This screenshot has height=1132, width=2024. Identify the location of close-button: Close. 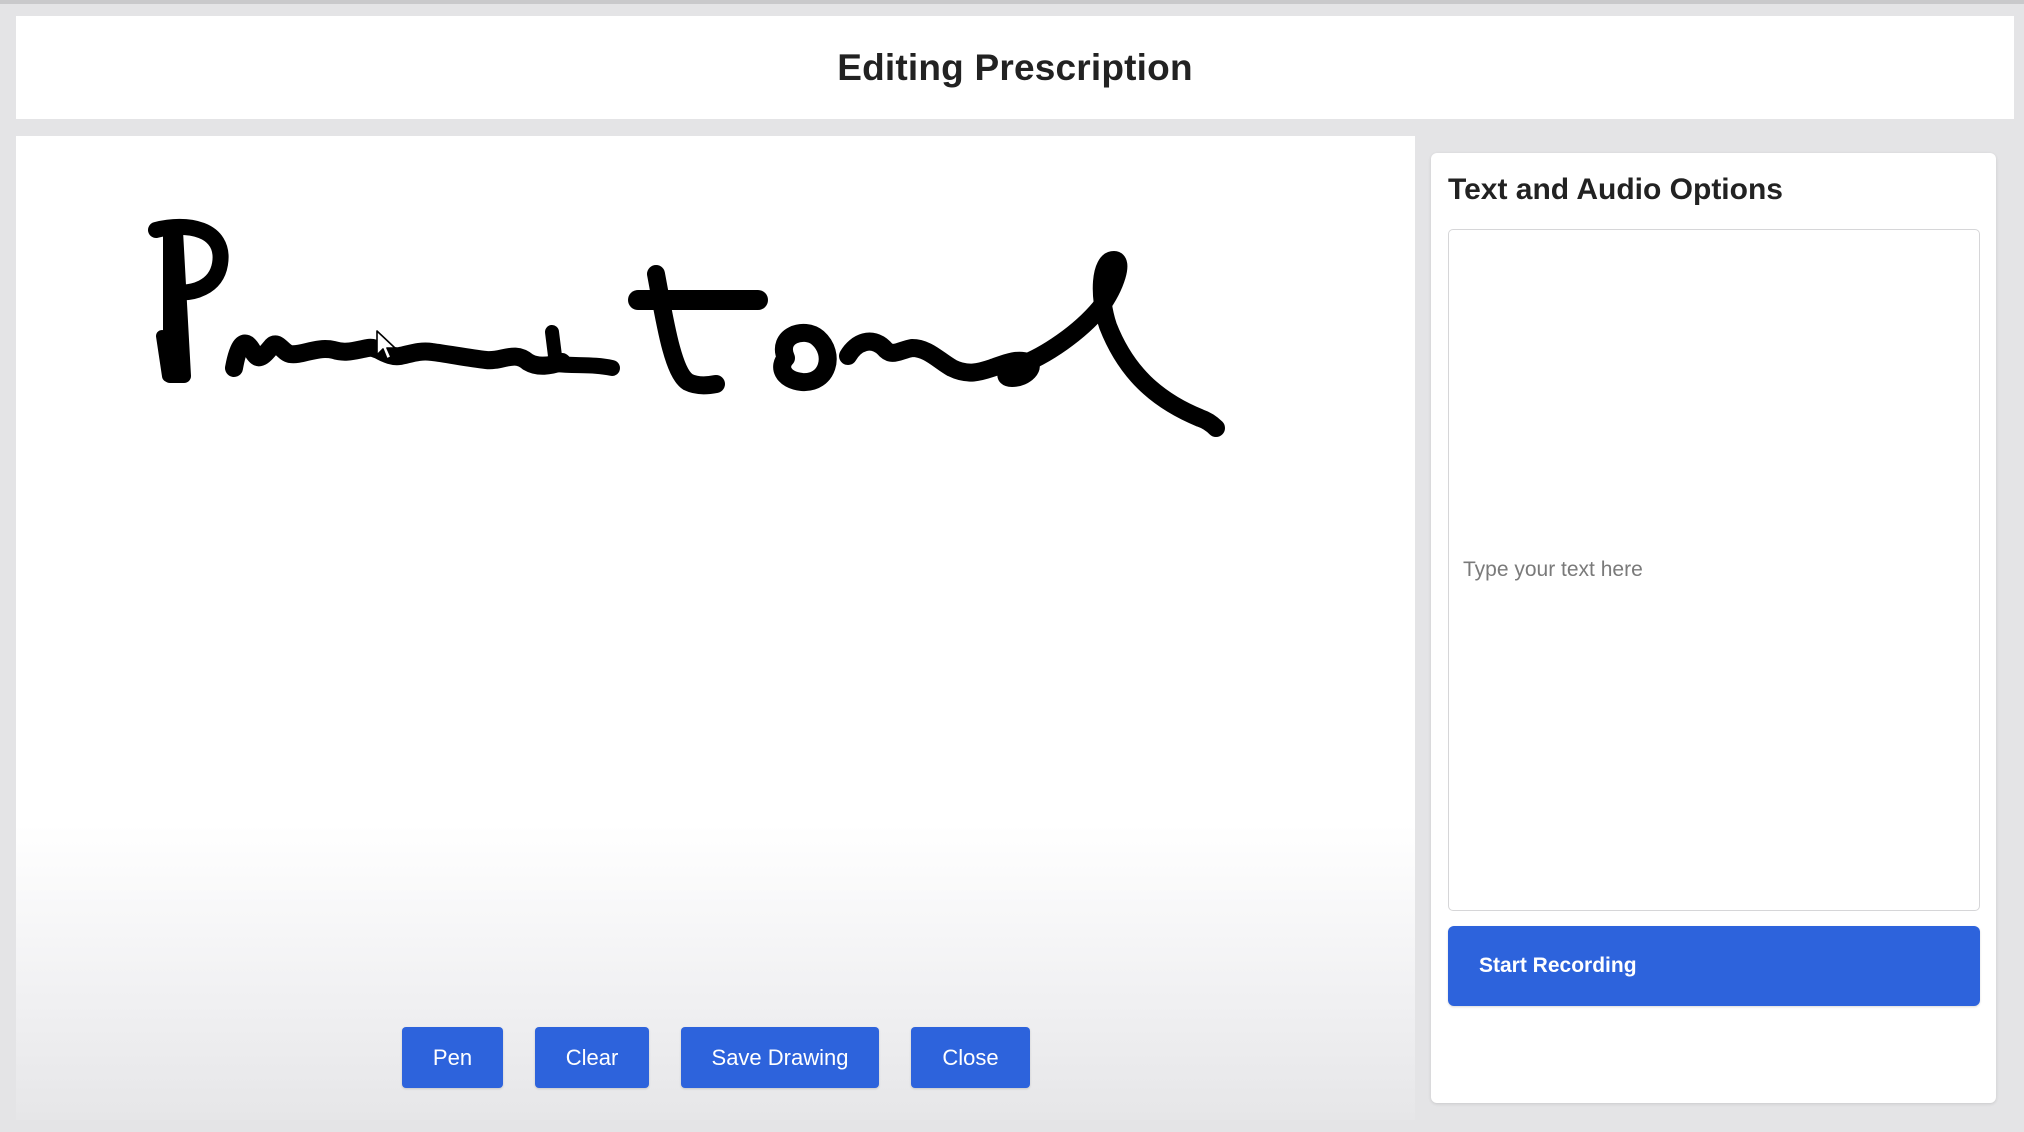
(970, 1057).